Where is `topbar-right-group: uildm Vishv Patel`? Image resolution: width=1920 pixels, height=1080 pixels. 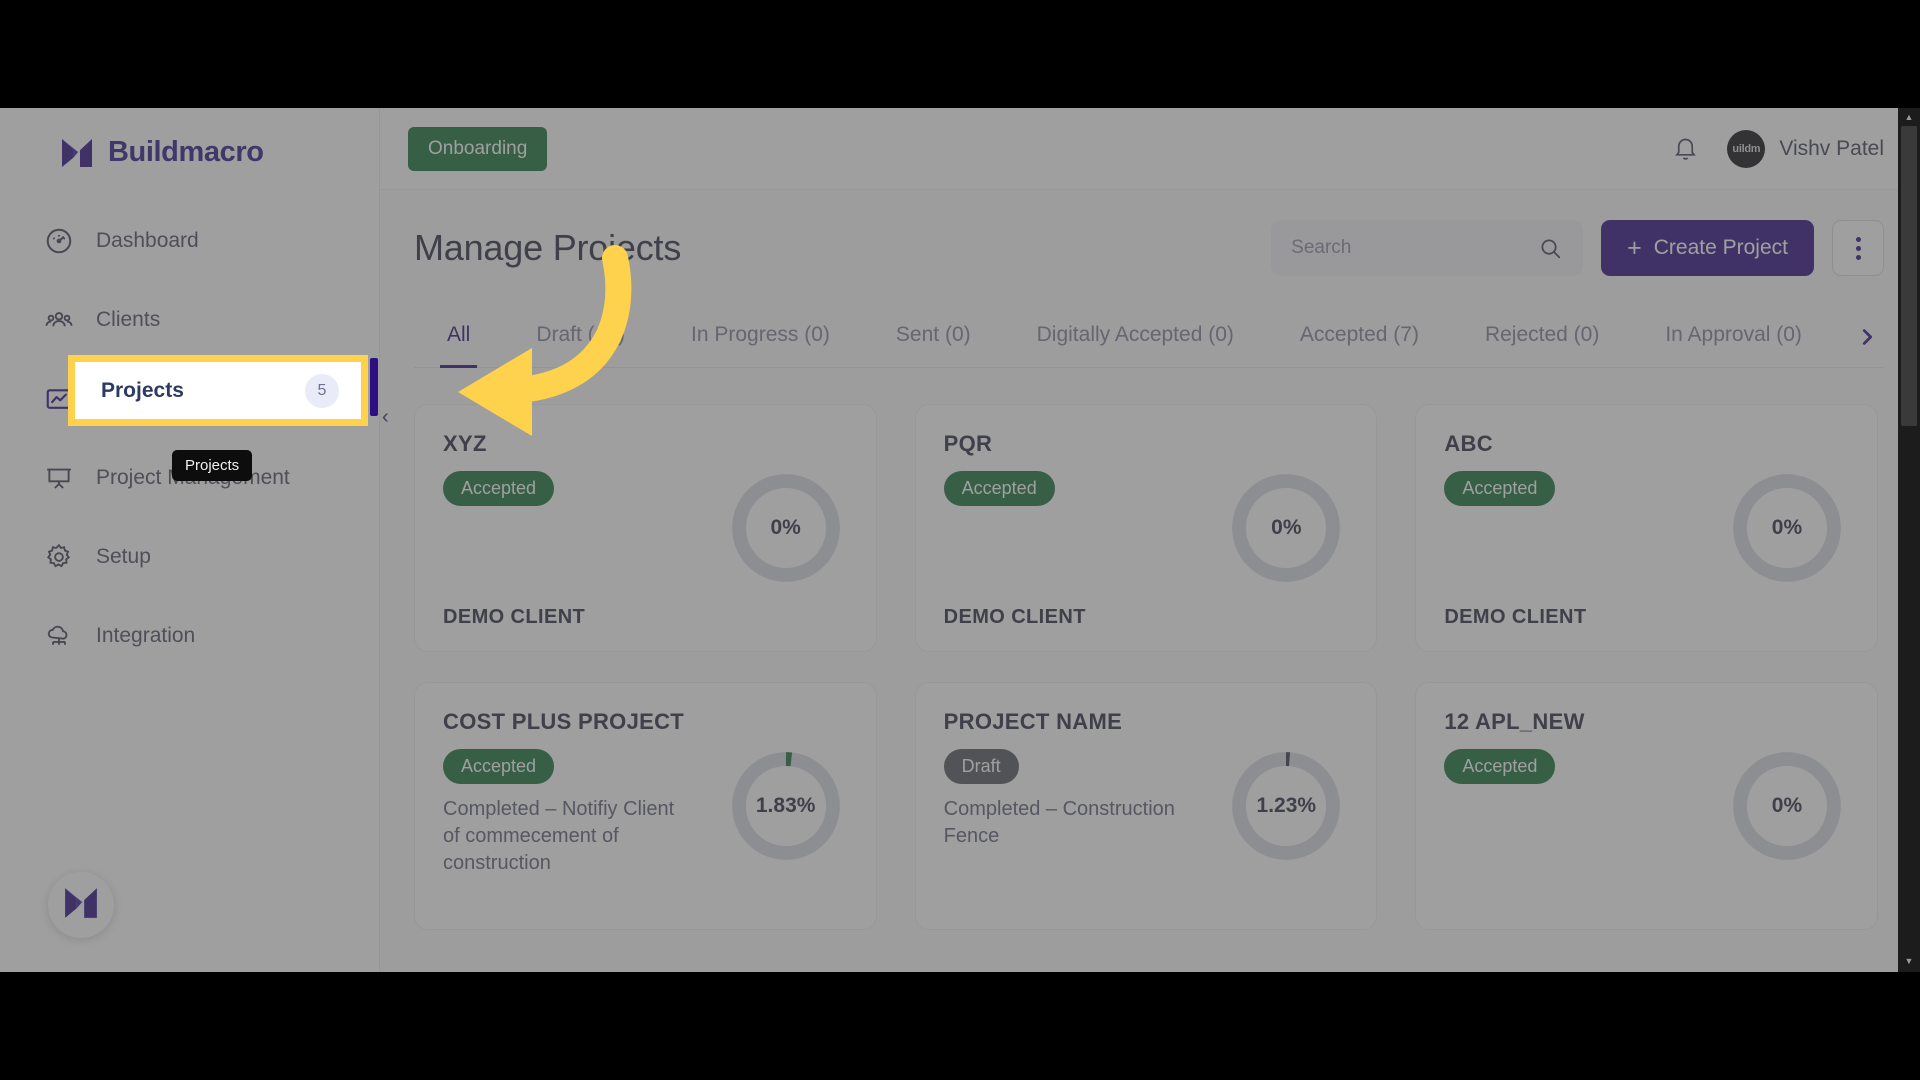
topbar-right-group: uildm Vishv Patel is located at coordinates (1778, 148).